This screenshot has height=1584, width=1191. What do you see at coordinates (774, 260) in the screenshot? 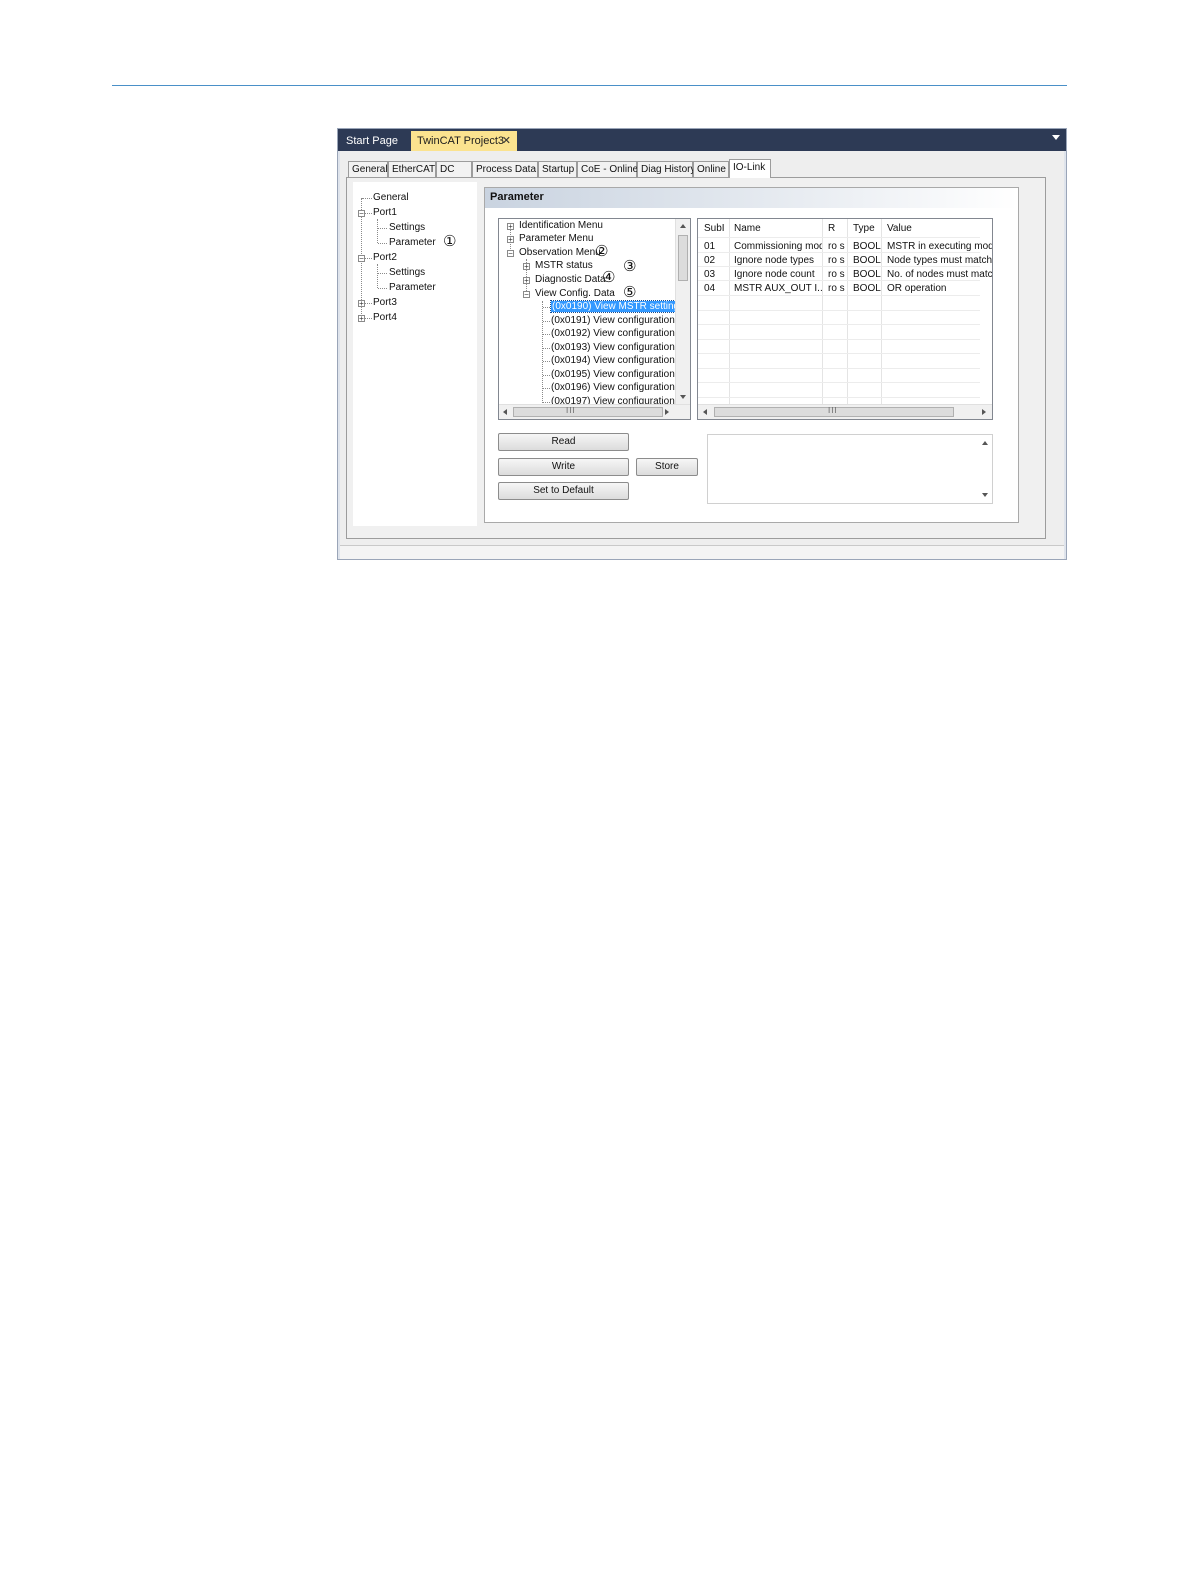
I see `cell-name: Ignore node types` at bounding box center [774, 260].